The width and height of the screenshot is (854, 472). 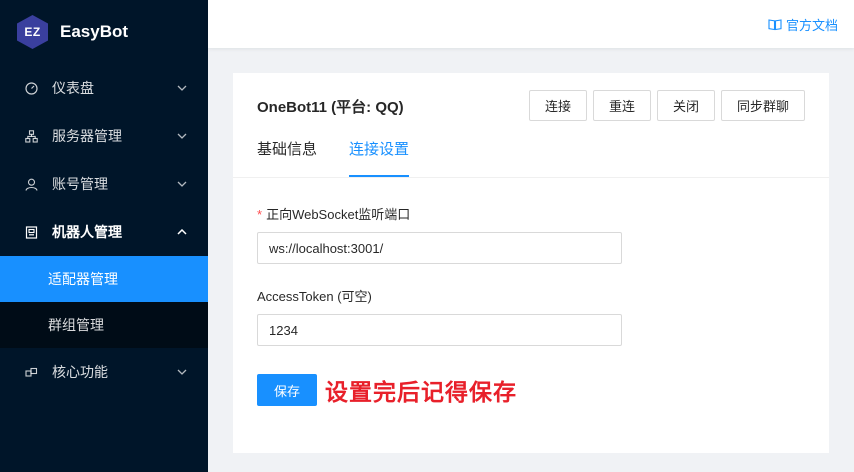 What do you see at coordinates (73, 88) in the screenshot?
I see `sidebar-item-label: 仪表盘` at bounding box center [73, 88].